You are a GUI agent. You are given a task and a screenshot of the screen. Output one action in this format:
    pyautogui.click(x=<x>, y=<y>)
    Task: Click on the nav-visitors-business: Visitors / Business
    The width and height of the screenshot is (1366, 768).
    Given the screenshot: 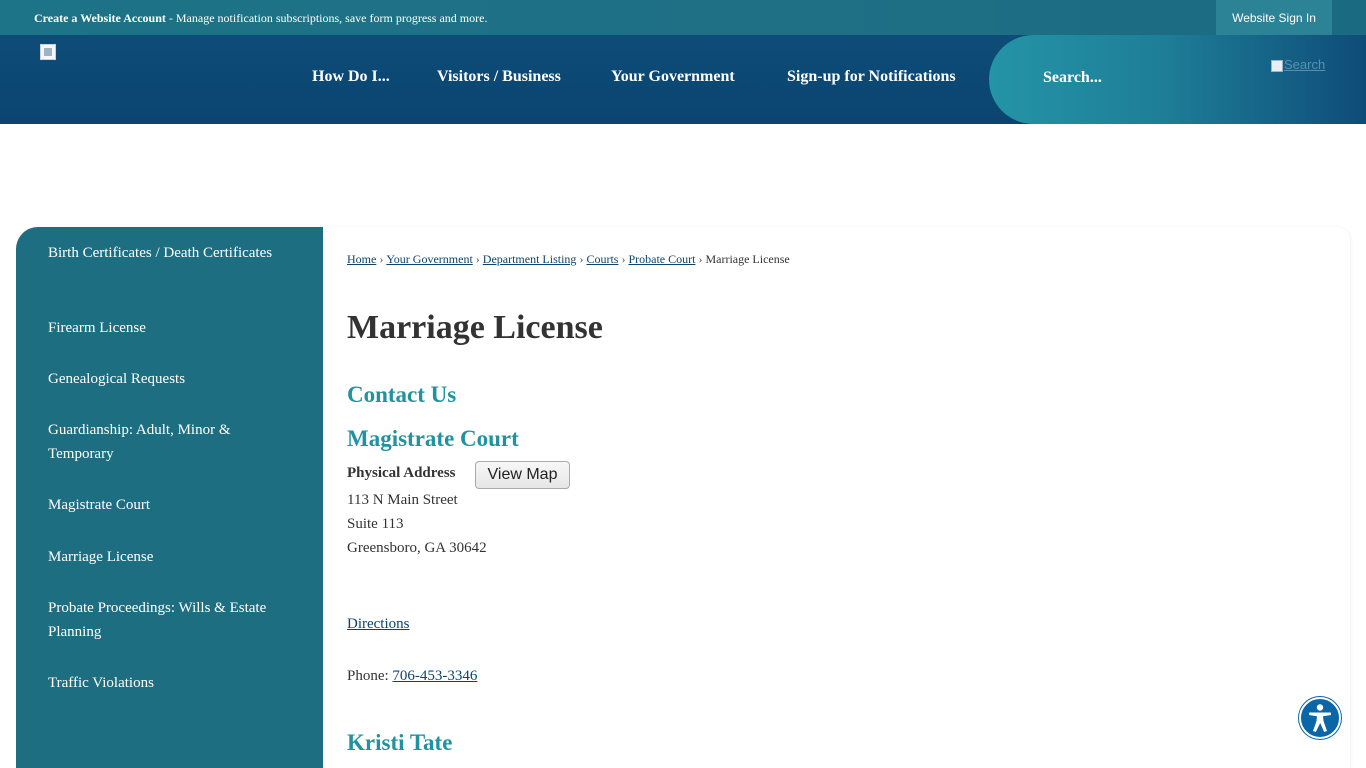 What is the action you would take?
    pyautogui.click(x=499, y=77)
    